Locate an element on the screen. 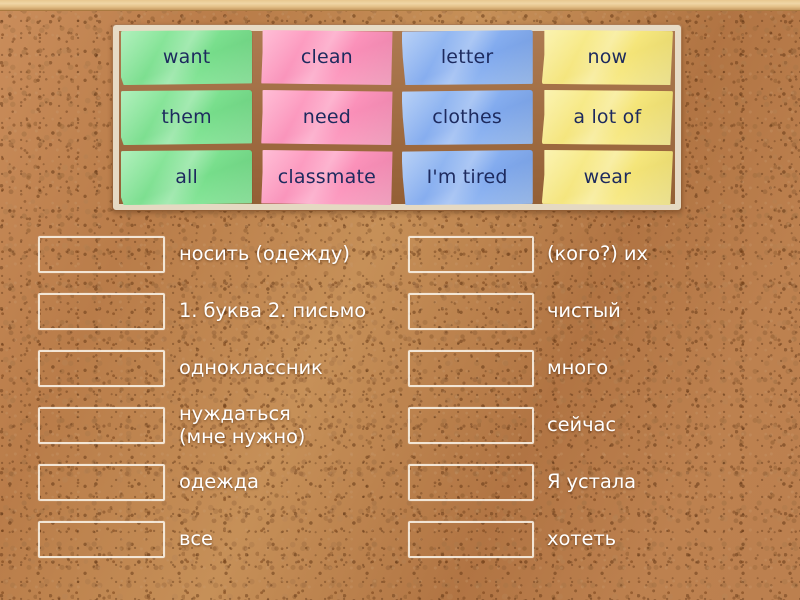  word-tile-wear: wear is located at coordinates (607, 177).